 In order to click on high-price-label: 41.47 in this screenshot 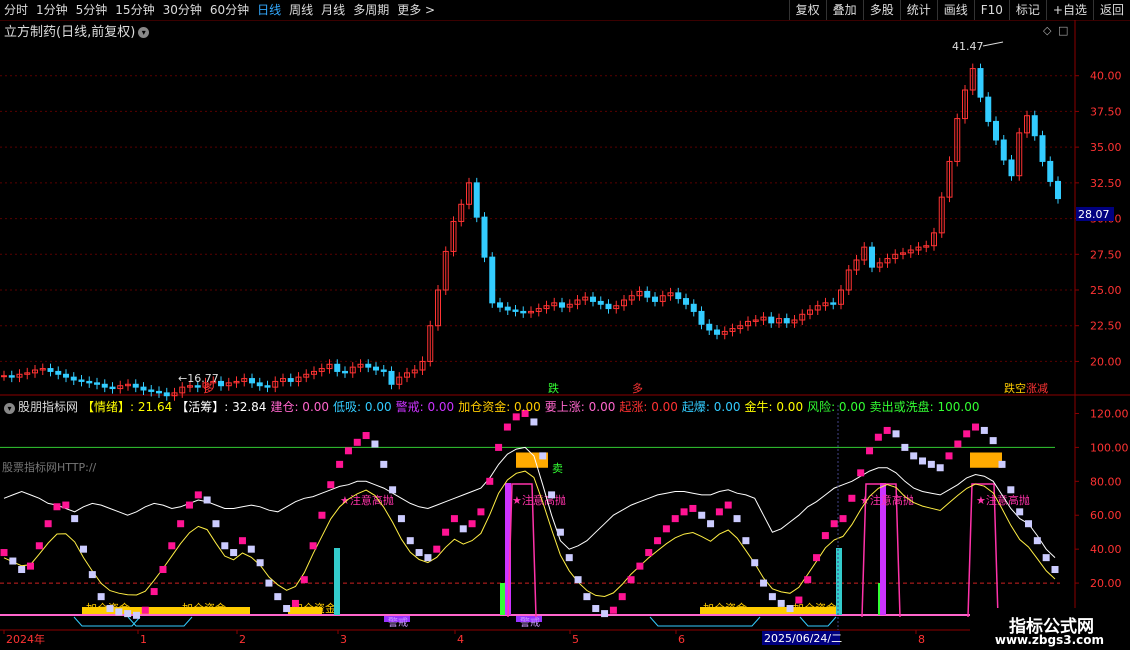, I will do `click(968, 46)`.